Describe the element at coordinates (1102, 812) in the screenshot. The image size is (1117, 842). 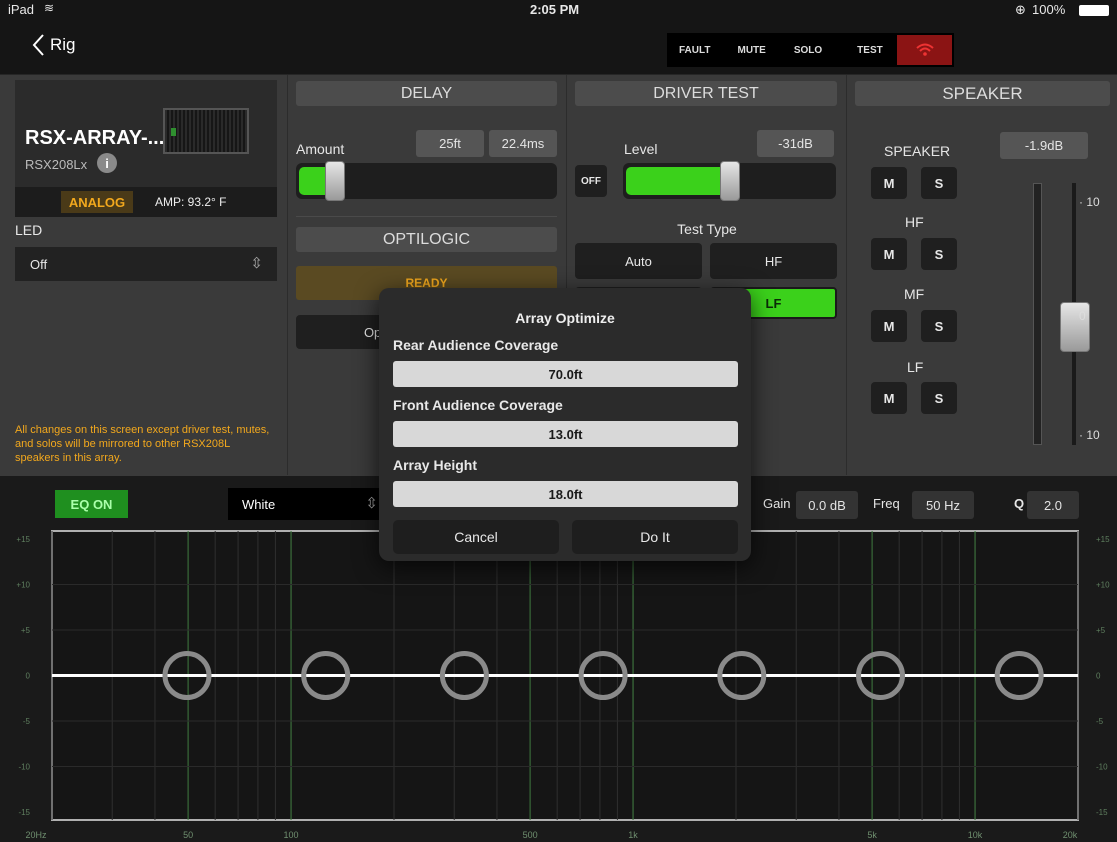
I see `eq-y-tick-right: -15` at that location.